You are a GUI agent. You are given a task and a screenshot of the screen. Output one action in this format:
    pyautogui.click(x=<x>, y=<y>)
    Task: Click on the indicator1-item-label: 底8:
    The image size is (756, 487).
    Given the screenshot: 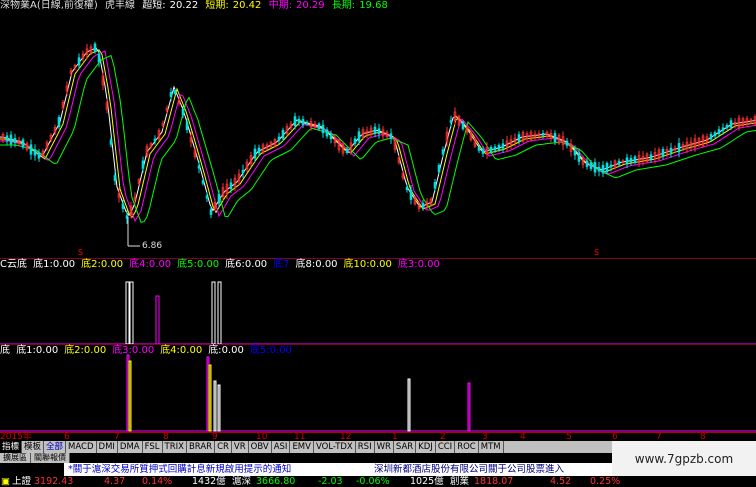 What is the action you would take?
    pyautogui.click(x=305, y=264)
    